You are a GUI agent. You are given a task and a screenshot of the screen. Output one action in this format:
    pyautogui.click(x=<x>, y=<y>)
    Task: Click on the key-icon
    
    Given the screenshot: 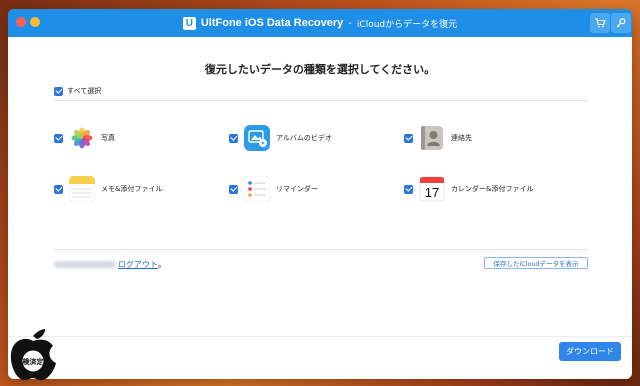 What is the action you would take?
    pyautogui.click(x=621, y=23)
    